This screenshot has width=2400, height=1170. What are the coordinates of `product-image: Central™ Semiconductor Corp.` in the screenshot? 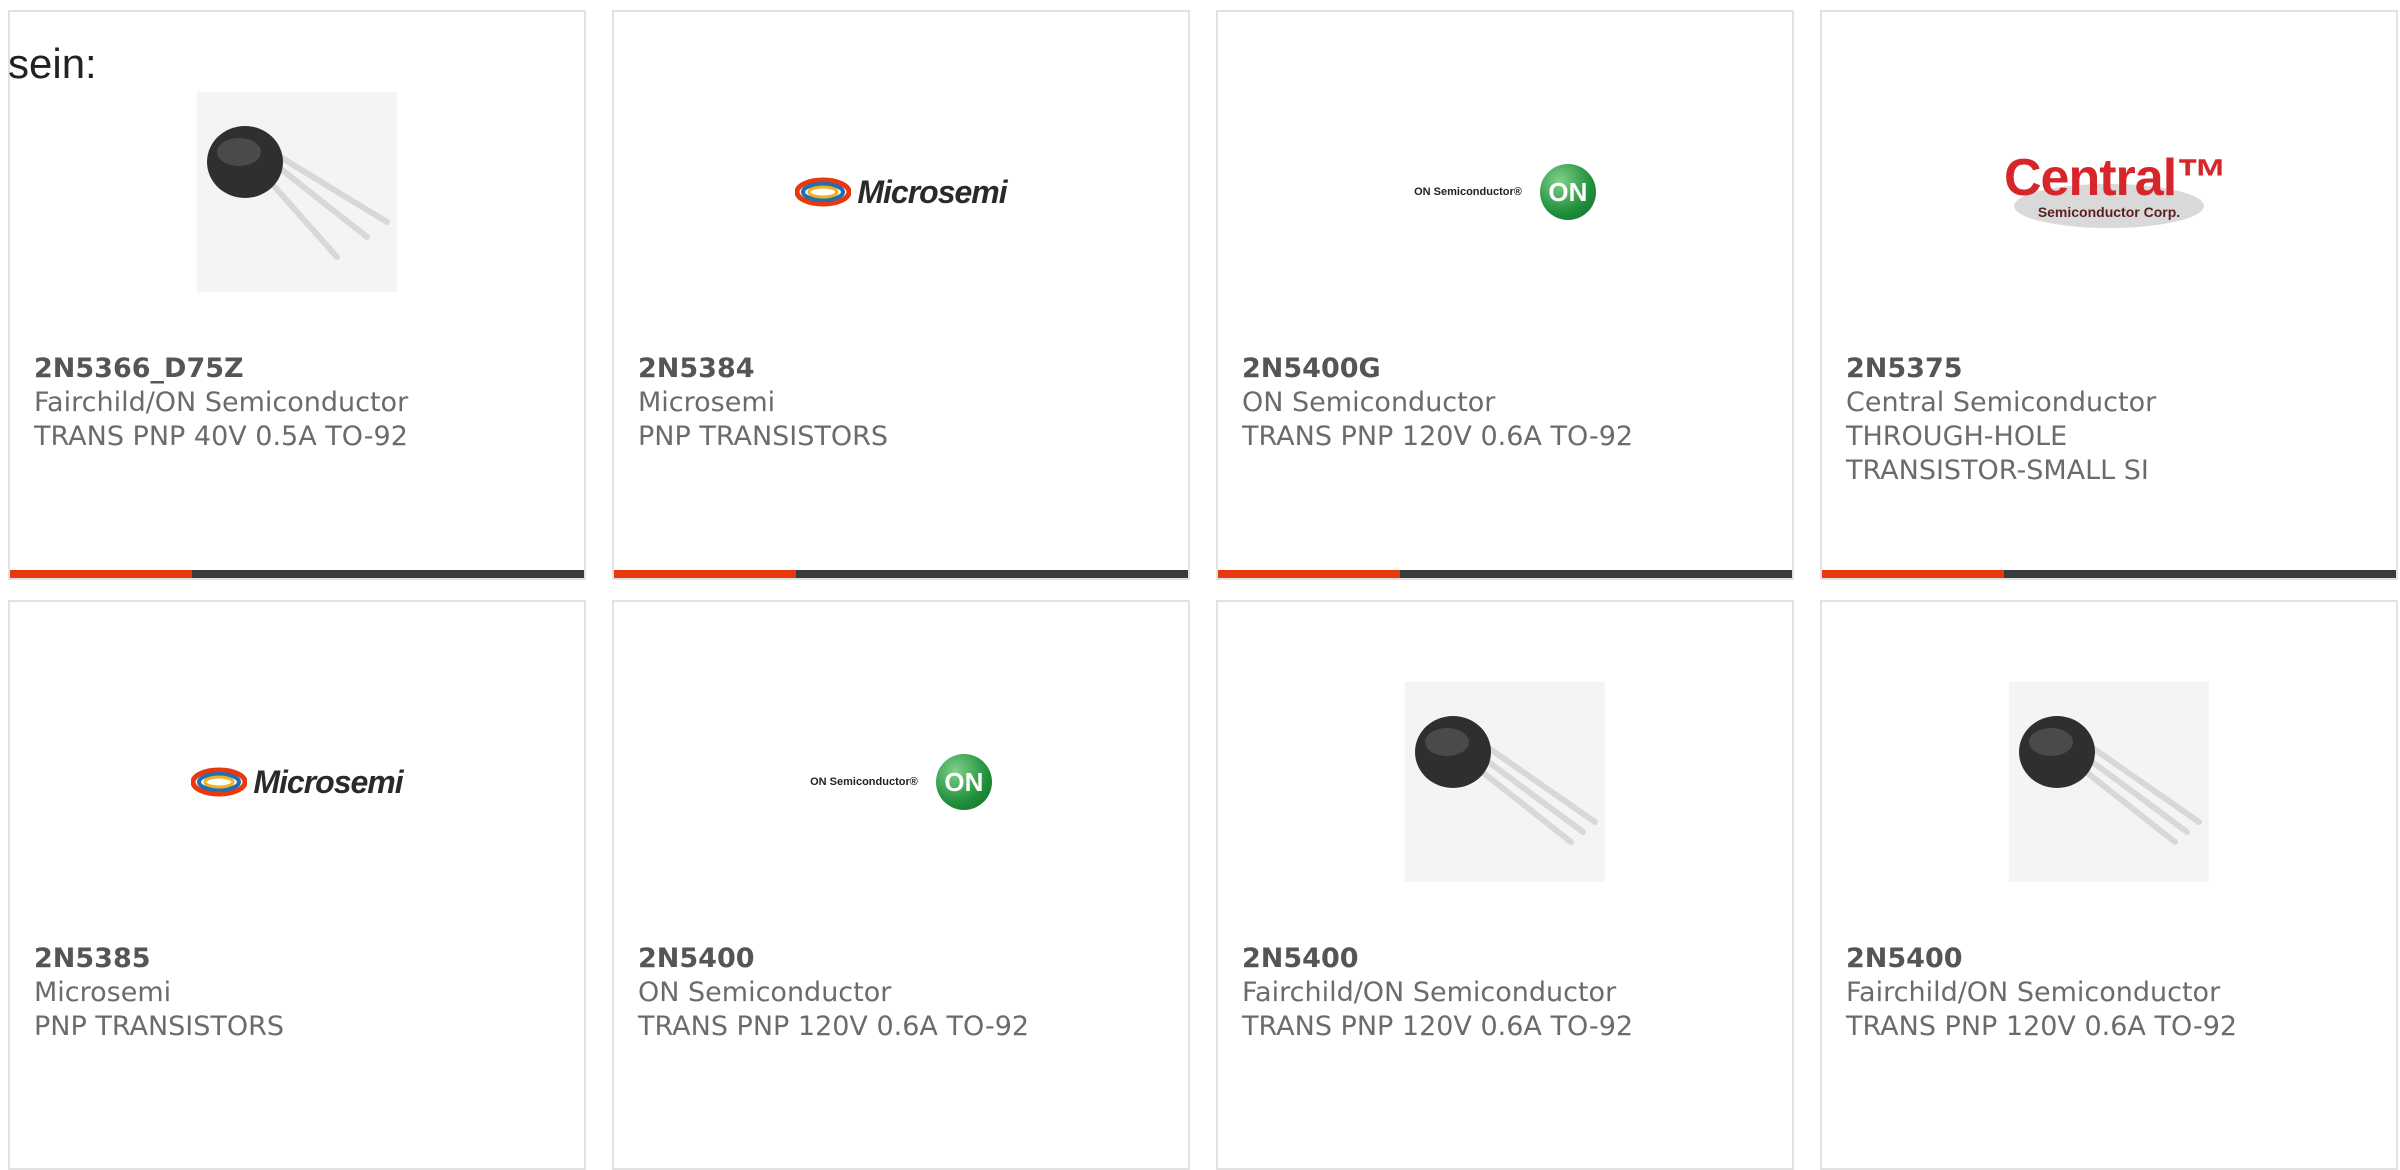 It's located at (2109, 192).